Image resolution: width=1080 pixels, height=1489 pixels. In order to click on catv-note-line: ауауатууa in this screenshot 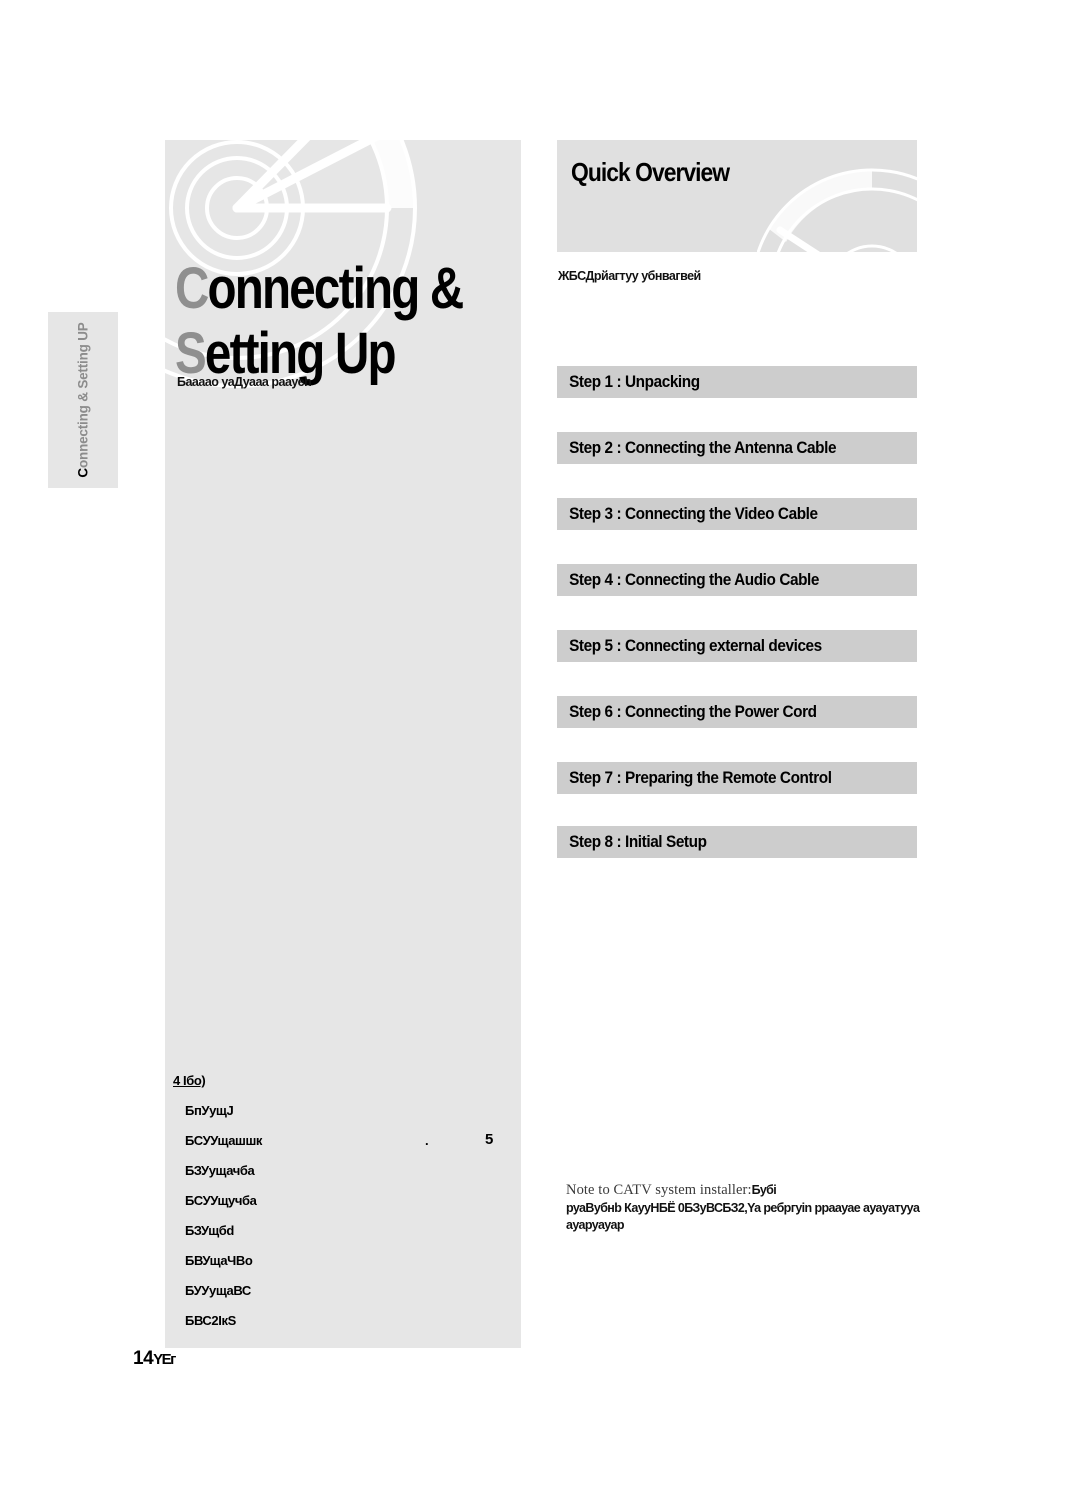, I will do `click(891, 1208)`.